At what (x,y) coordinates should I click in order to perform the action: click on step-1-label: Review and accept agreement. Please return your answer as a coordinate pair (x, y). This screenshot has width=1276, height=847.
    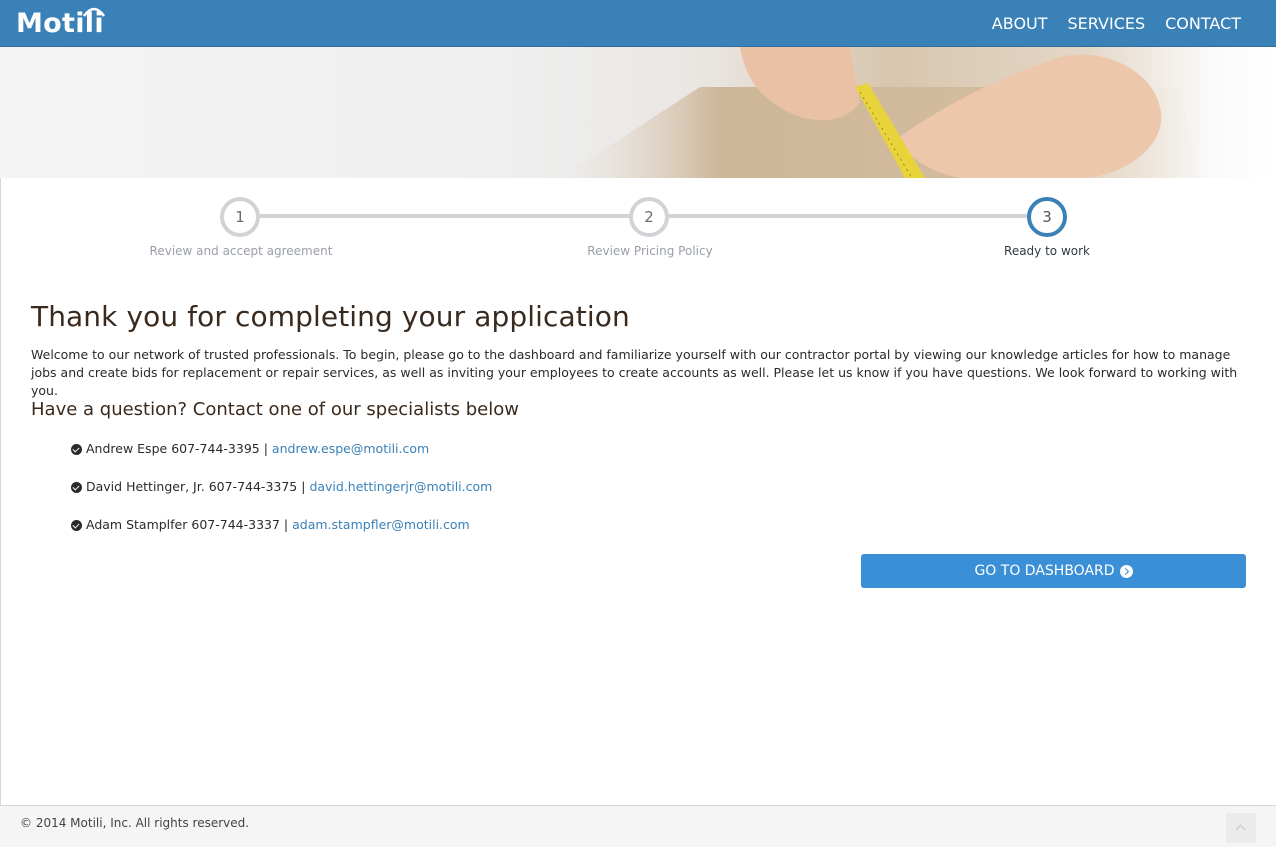
    Looking at the image, I should click on (241, 251).